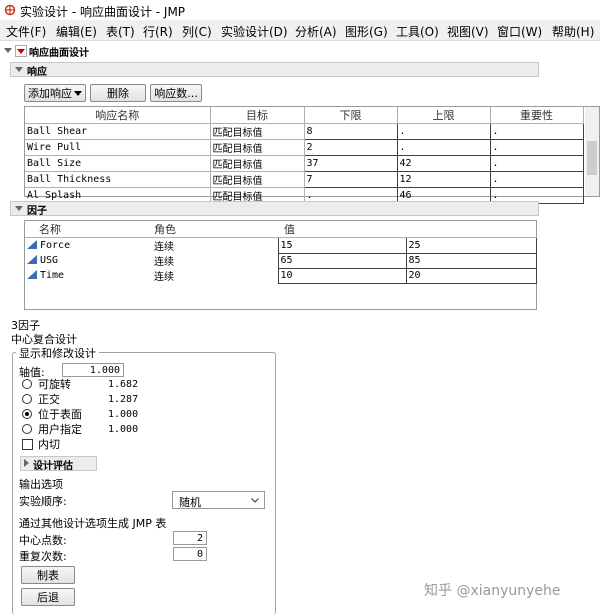 This screenshot has height=615, width=600. I want to click on response-lower-cell: 8, so click(350, 131).